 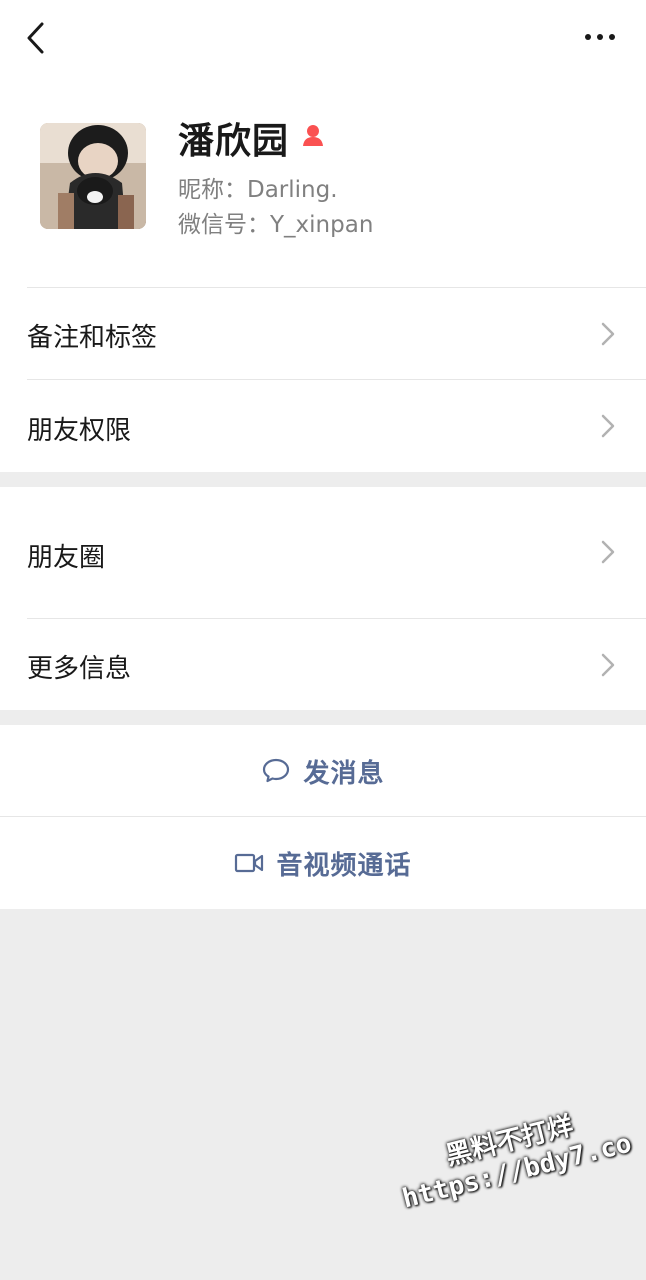 I want to click on wechat-id: 微信号：Y_xinpan, so click(x=276, y=225).